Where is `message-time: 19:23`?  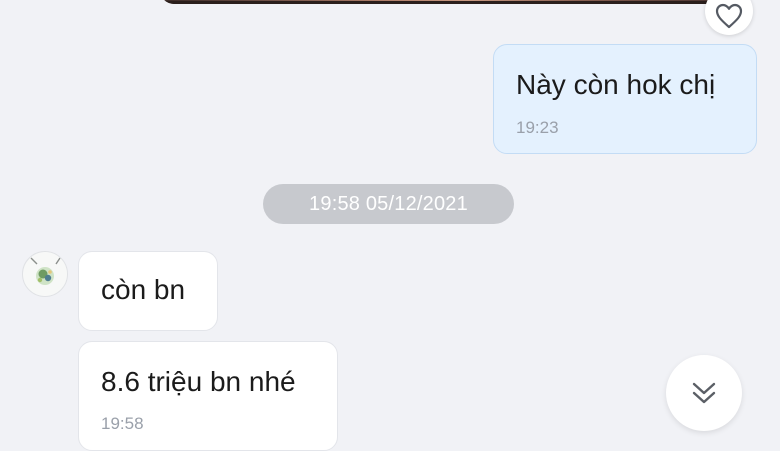
message-time: 19:23 is located at coordinates (537, 127).